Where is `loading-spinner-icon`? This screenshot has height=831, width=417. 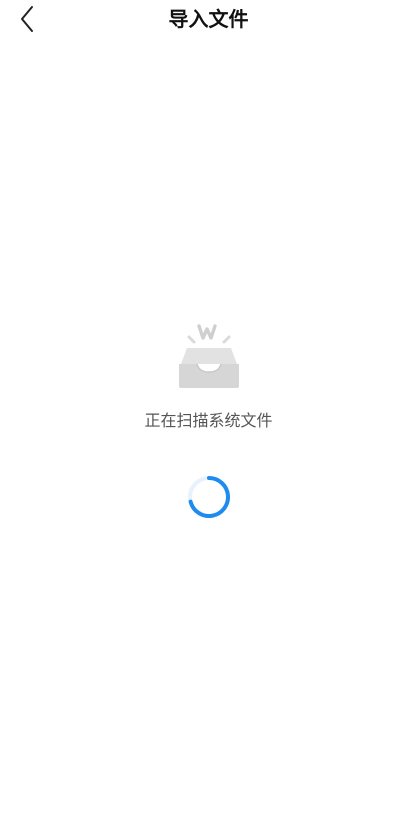 loading-spinner-icon is located at coordinates (209, 497).